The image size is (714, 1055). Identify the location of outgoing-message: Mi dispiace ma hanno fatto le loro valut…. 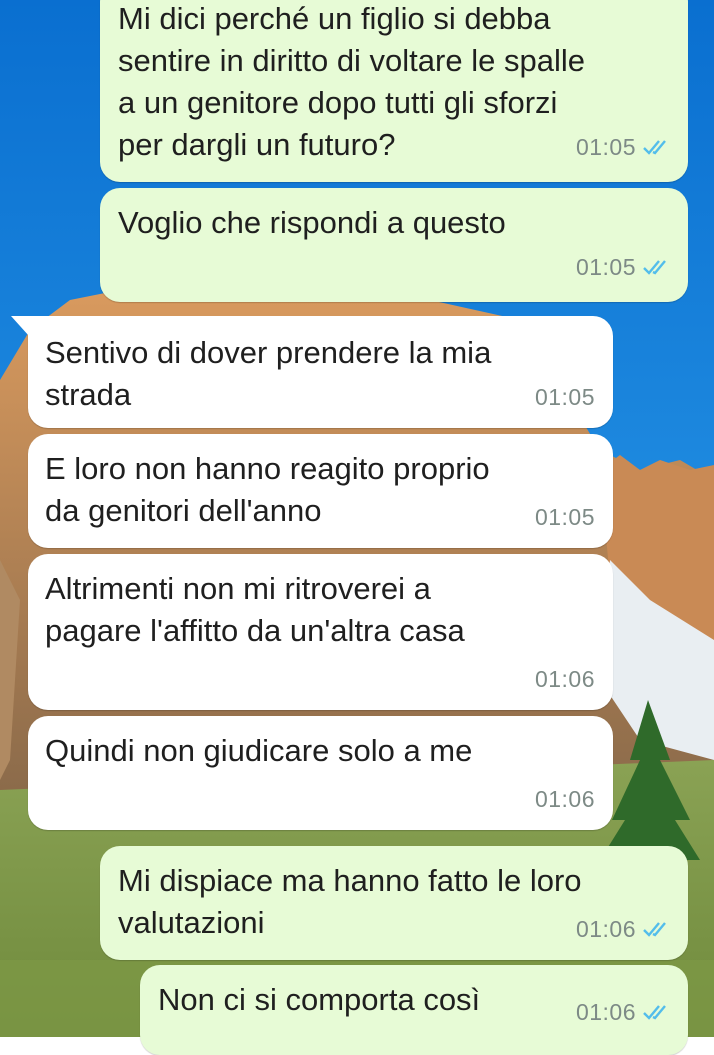
(394, 903).